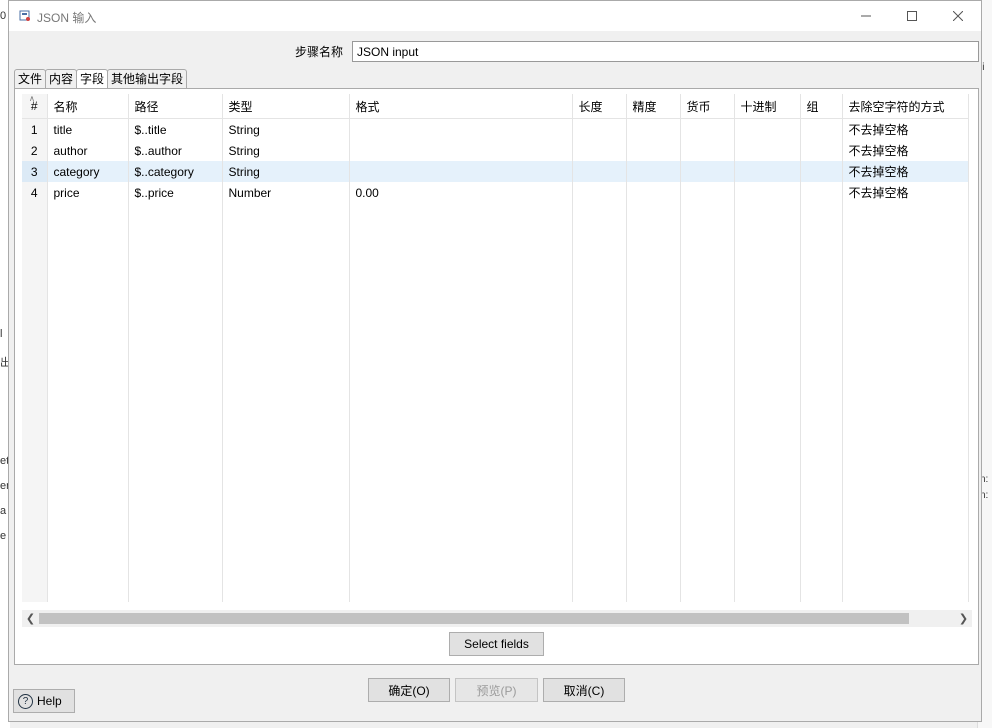 This screenshot has width=992, height=728. What do you see at coordinates (409, 690) in the screenshot?
I see `ok-button: 确定(O)` at bounding box center [409, 690].